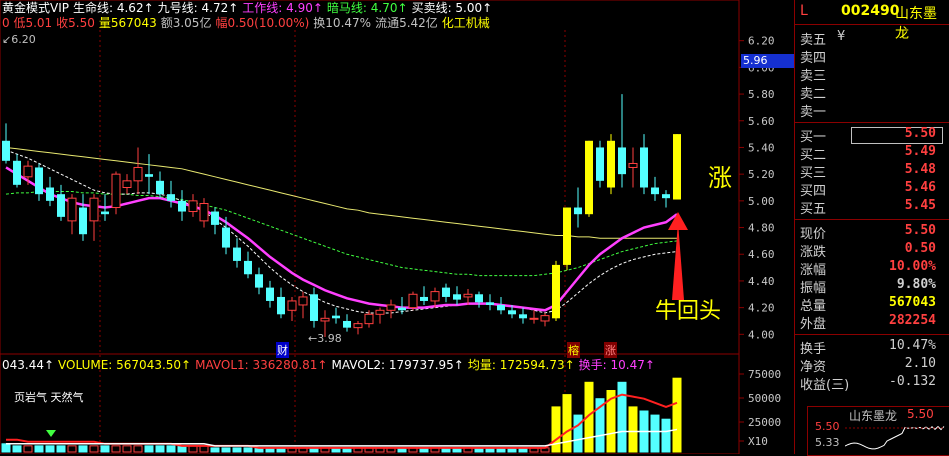  I want to click on price-axis-label: 6.20, so click(761, 41).